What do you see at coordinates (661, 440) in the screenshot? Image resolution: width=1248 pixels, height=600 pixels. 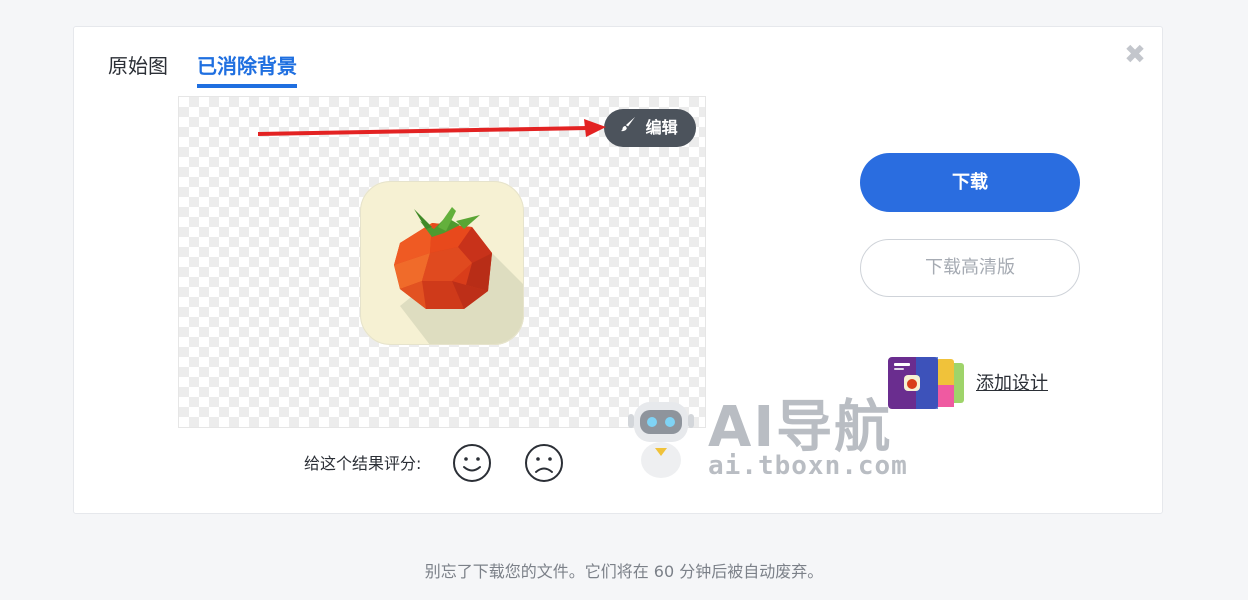 I see `robot-watermark-icon` at bounding box center [661, 440].